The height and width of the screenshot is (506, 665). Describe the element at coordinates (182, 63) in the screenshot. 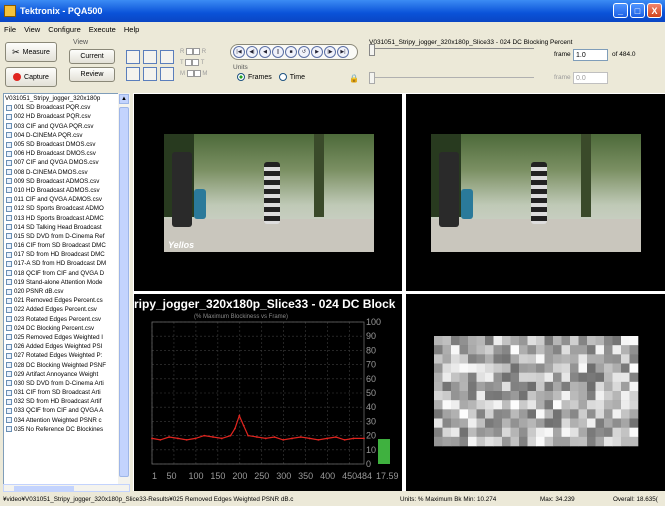

I see `channel-t-label: T` at that location.